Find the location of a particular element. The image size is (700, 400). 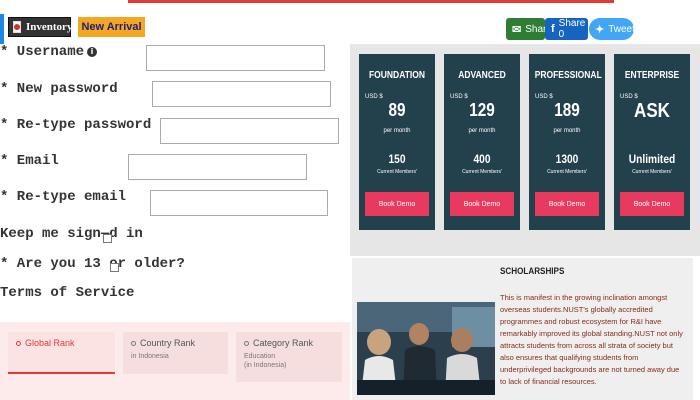

share-email-button: ✉ Share is located at coordinates (529, 29).